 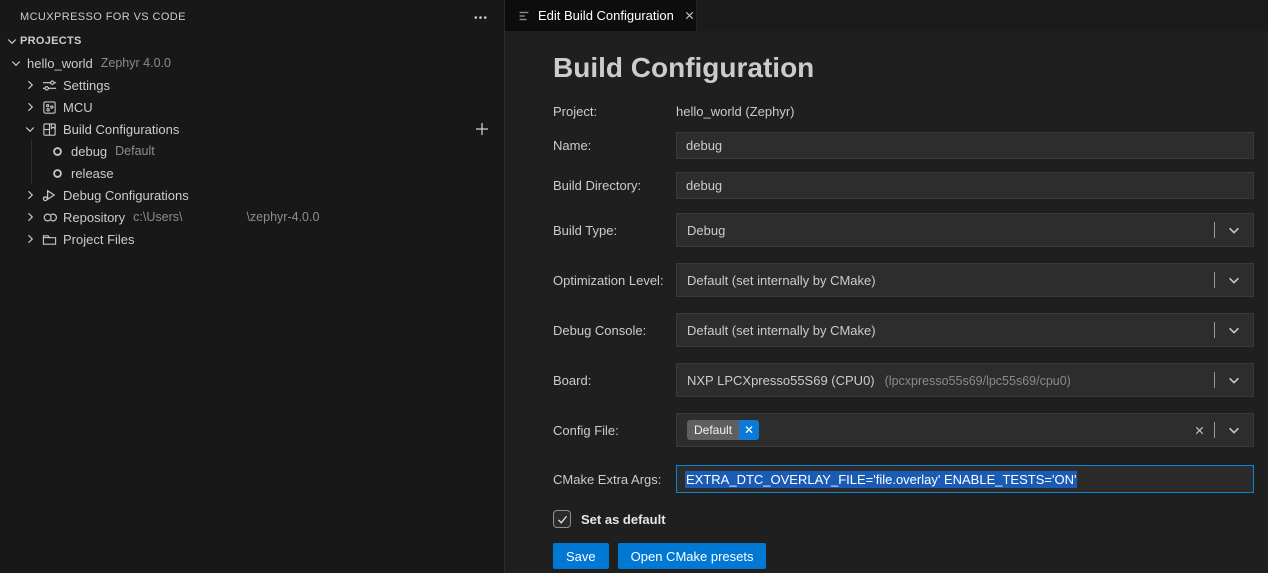 What do you see at coordinates (585, 230) in the screenshot?
I see `build-type-label: Build Type:` at bounding box center [585, 230].